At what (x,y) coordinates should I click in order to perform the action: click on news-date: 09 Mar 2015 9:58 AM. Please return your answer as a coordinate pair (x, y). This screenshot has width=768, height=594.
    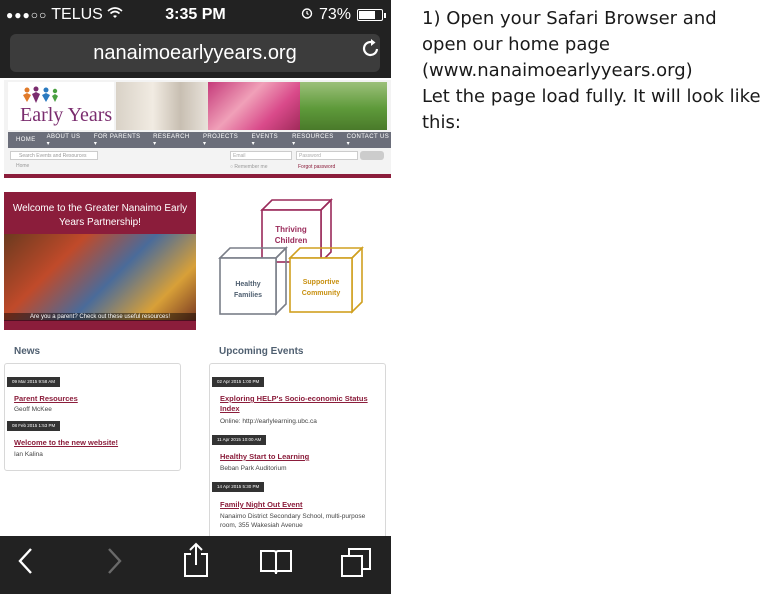
    Looking at the image, I should click on (34, 382).